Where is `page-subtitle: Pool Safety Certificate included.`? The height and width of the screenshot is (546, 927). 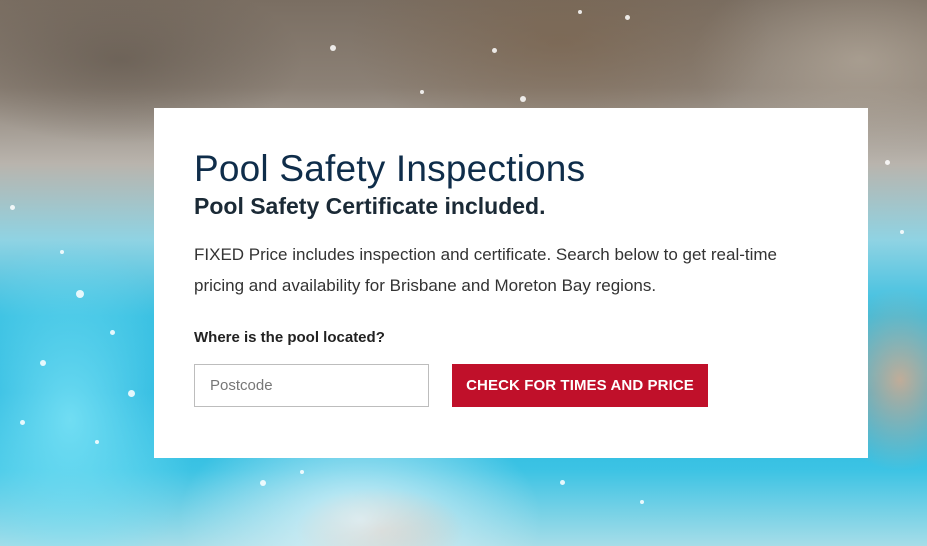
page-subtitle: Pool Safety Certificate included. is located at coordinates (370, 206).